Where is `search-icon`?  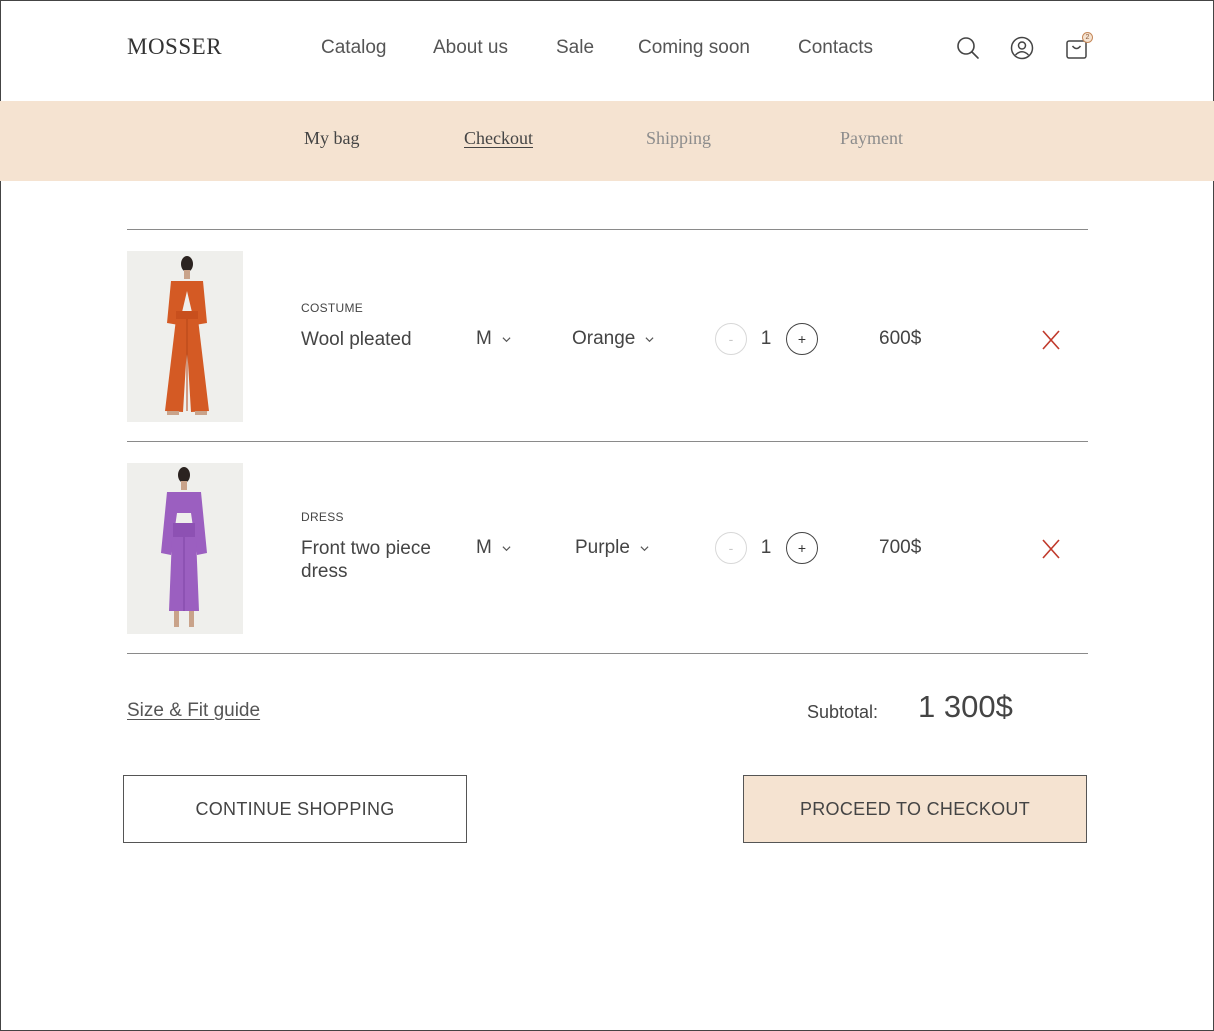
search-icon is located at coordinates (968, 48).